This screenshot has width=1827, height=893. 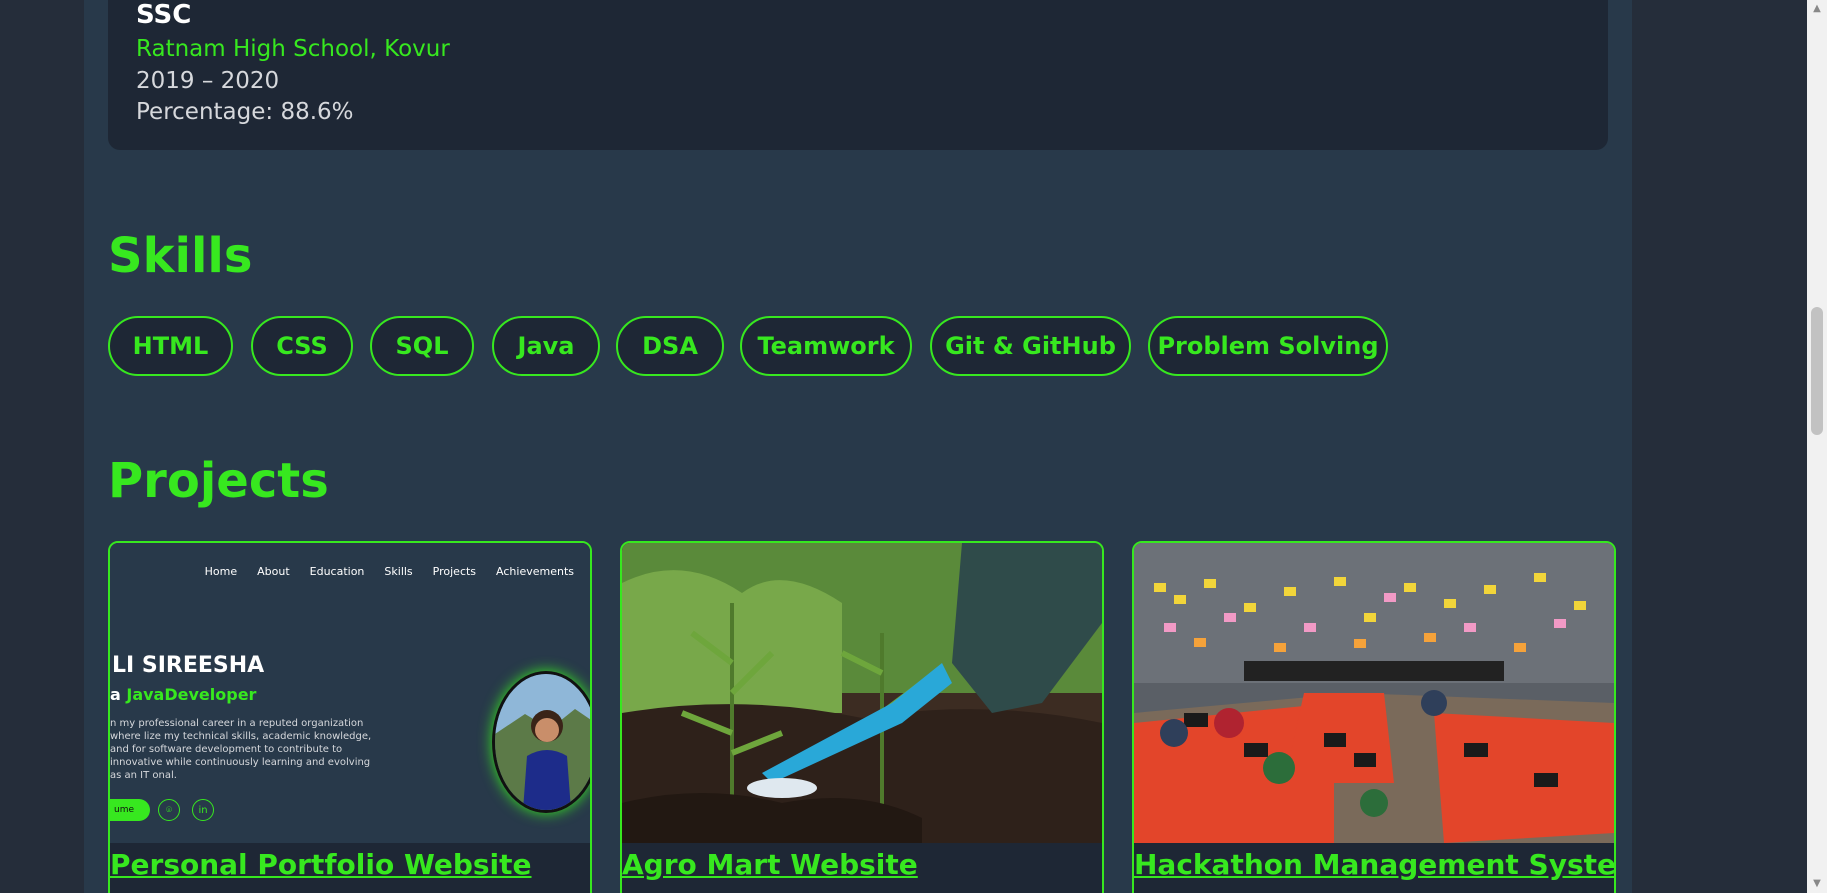 I want to click on avatar, so click(x=541, y=742).